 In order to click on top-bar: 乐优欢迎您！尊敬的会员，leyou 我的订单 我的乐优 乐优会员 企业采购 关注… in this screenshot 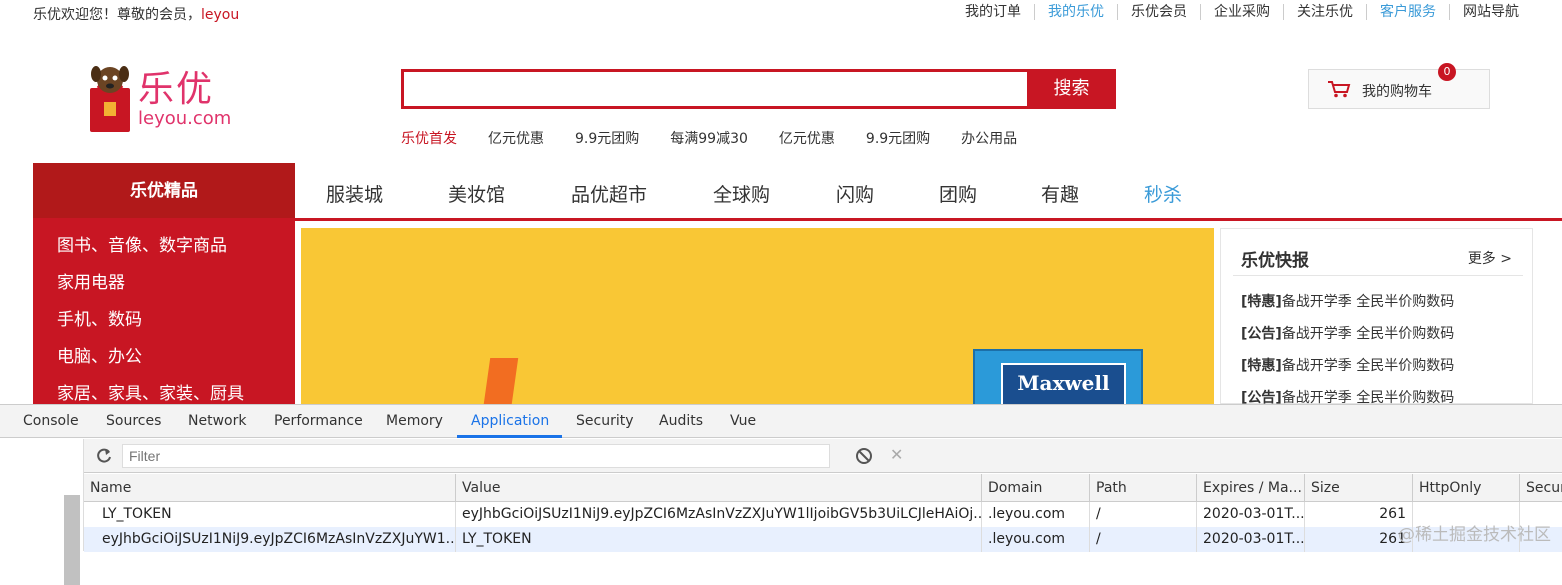, I will do `click(781, 13)`.